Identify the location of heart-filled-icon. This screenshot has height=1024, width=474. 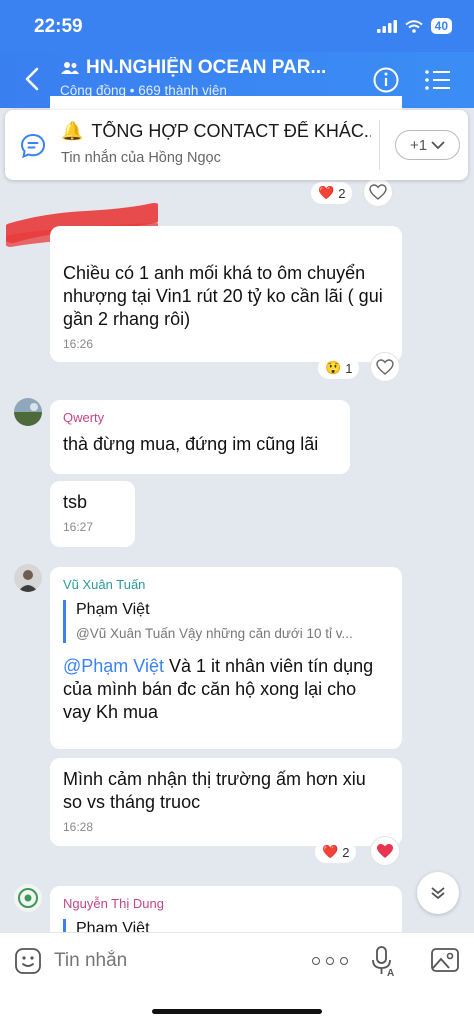
(385, 851).